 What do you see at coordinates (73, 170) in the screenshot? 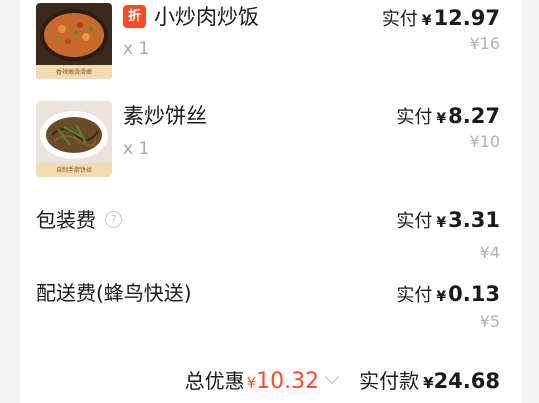
I see `thumb-caption: 自制手擀饼丝` at bounding box center [73, 170].